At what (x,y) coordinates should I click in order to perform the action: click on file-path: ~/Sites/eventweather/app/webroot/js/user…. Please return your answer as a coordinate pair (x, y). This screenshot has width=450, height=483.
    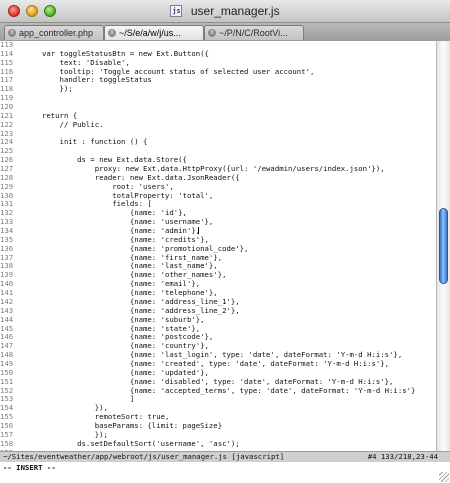
    Looking at the image, I should click on (144, 456).